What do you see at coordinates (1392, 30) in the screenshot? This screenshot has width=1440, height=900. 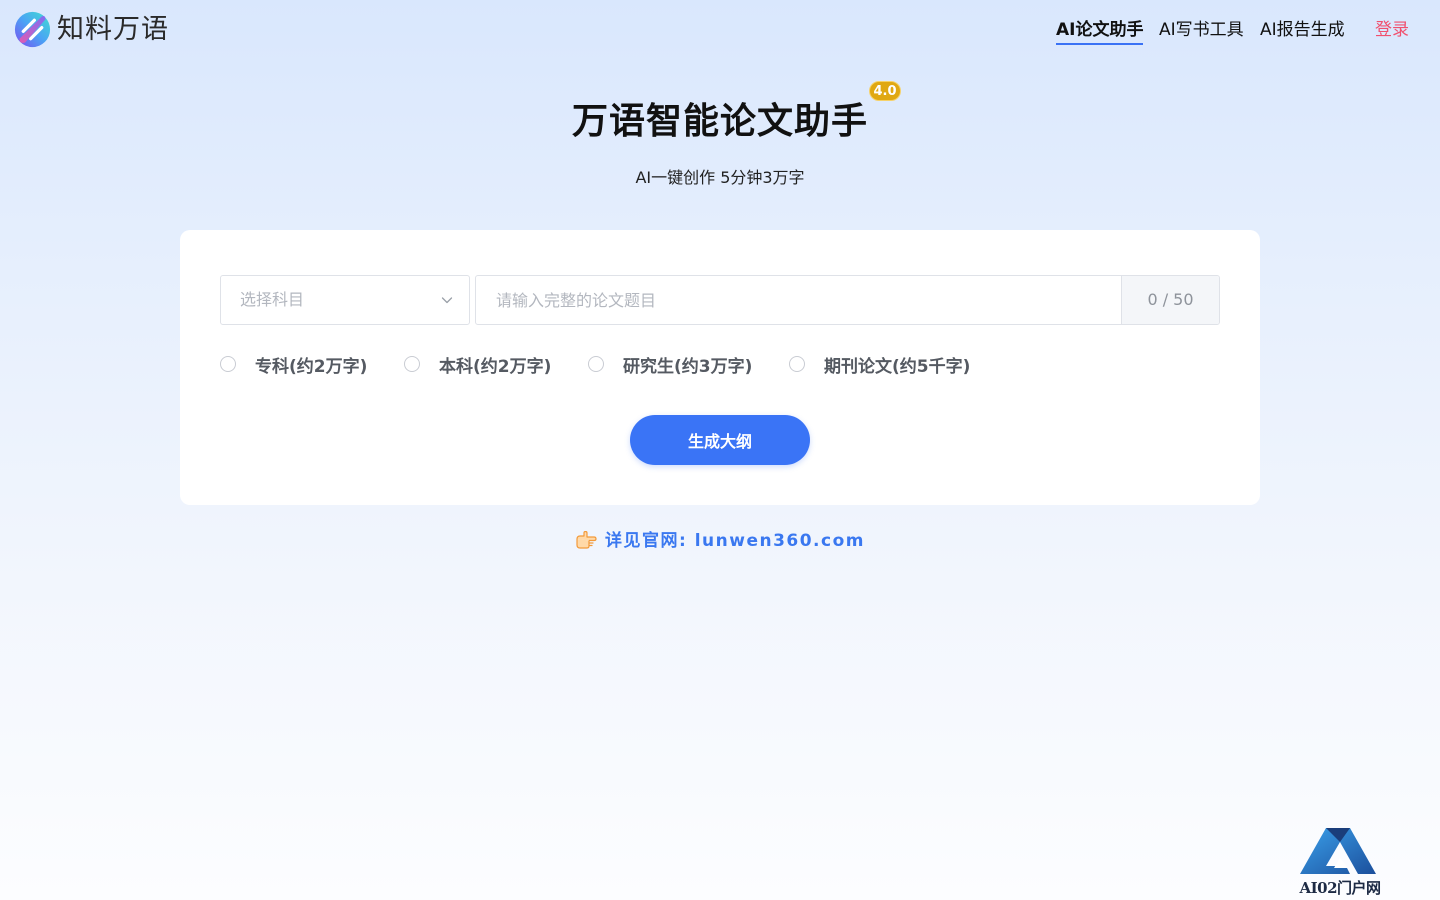 I see `login-link: 登录` at bounding box center [1392, 30].